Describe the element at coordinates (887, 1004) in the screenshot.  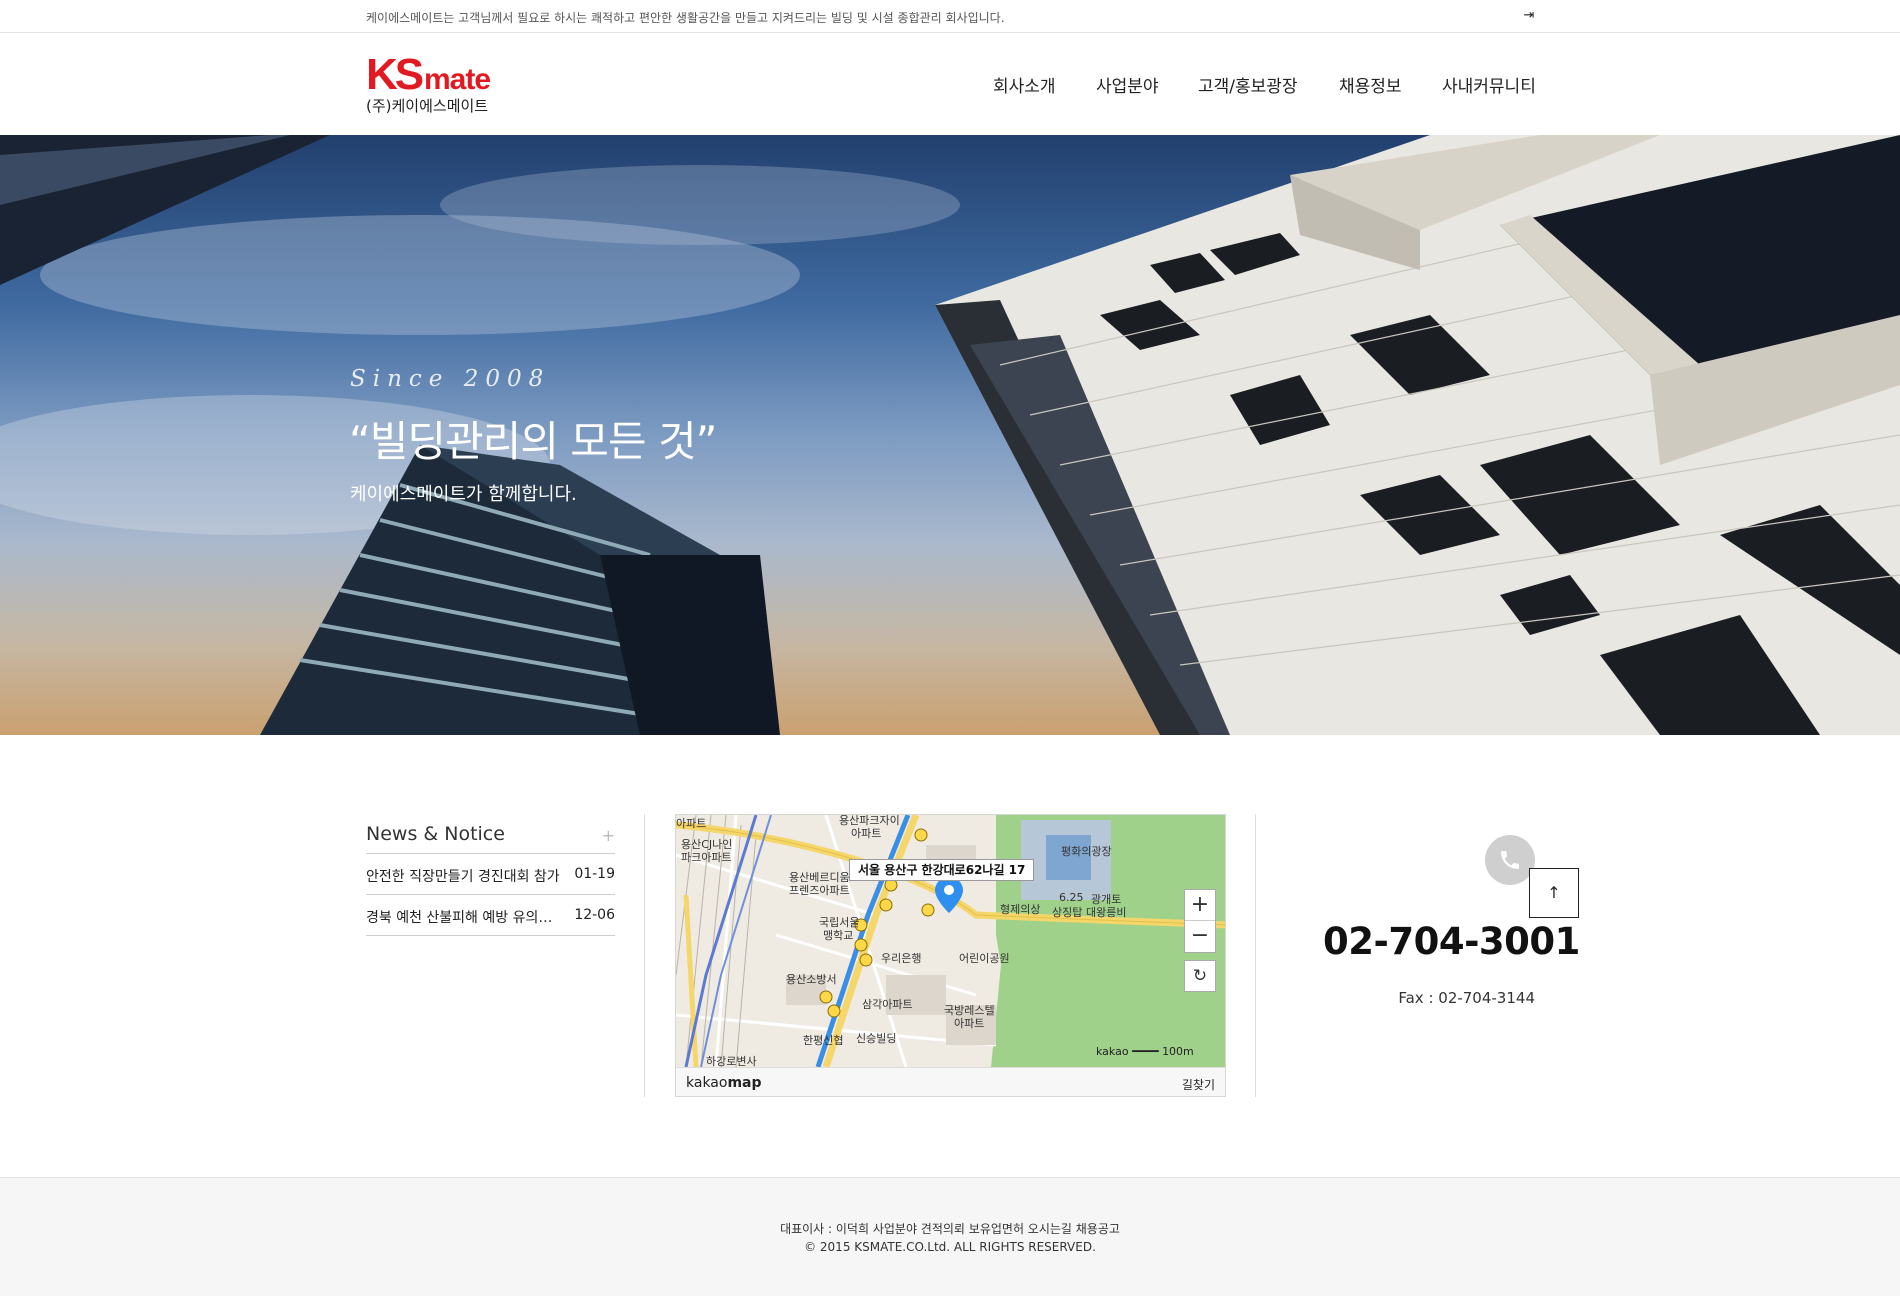
I see `map-label: 삼각아파트` at that location.